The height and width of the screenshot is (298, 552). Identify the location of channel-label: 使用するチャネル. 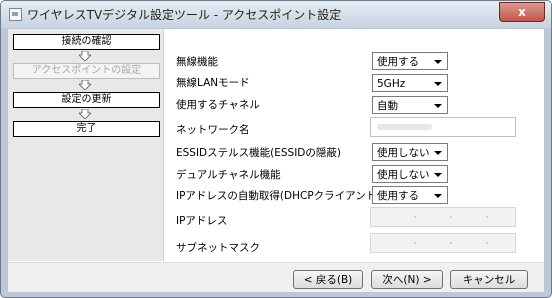
(218, 105).